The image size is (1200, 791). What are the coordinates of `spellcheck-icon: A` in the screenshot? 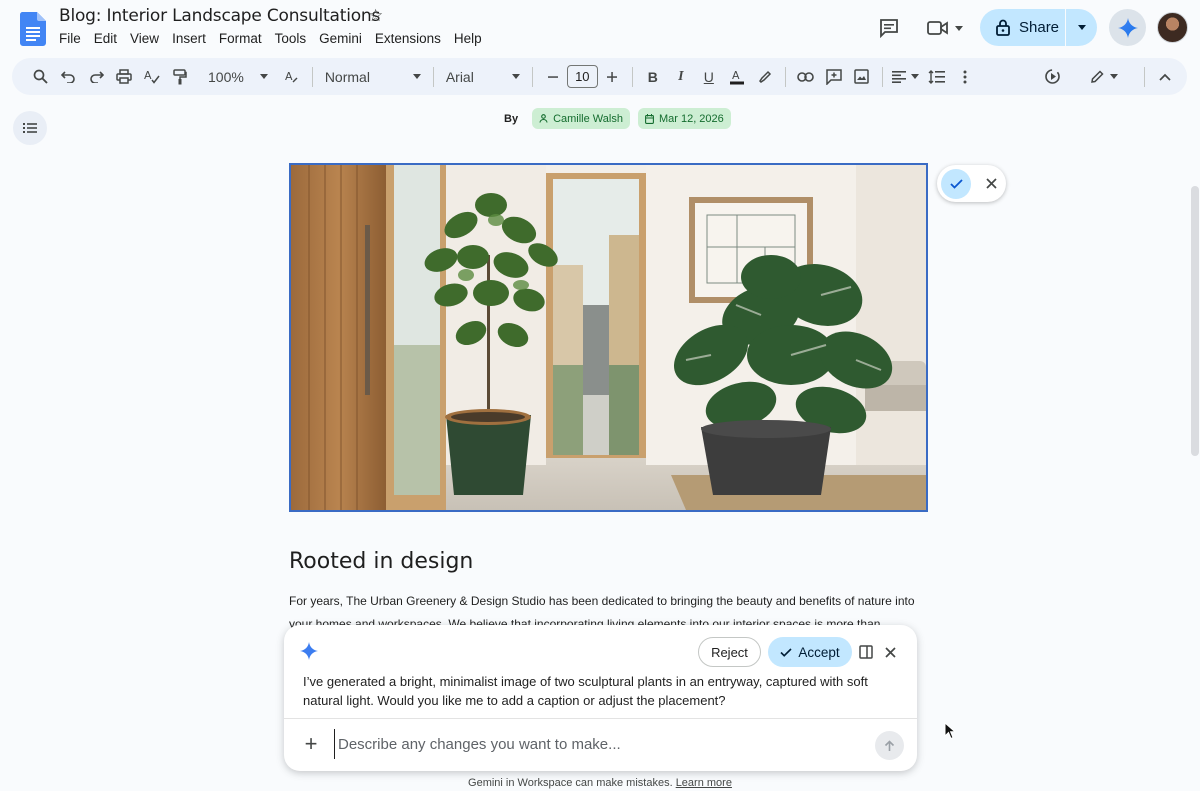 It's located at (152, 77).